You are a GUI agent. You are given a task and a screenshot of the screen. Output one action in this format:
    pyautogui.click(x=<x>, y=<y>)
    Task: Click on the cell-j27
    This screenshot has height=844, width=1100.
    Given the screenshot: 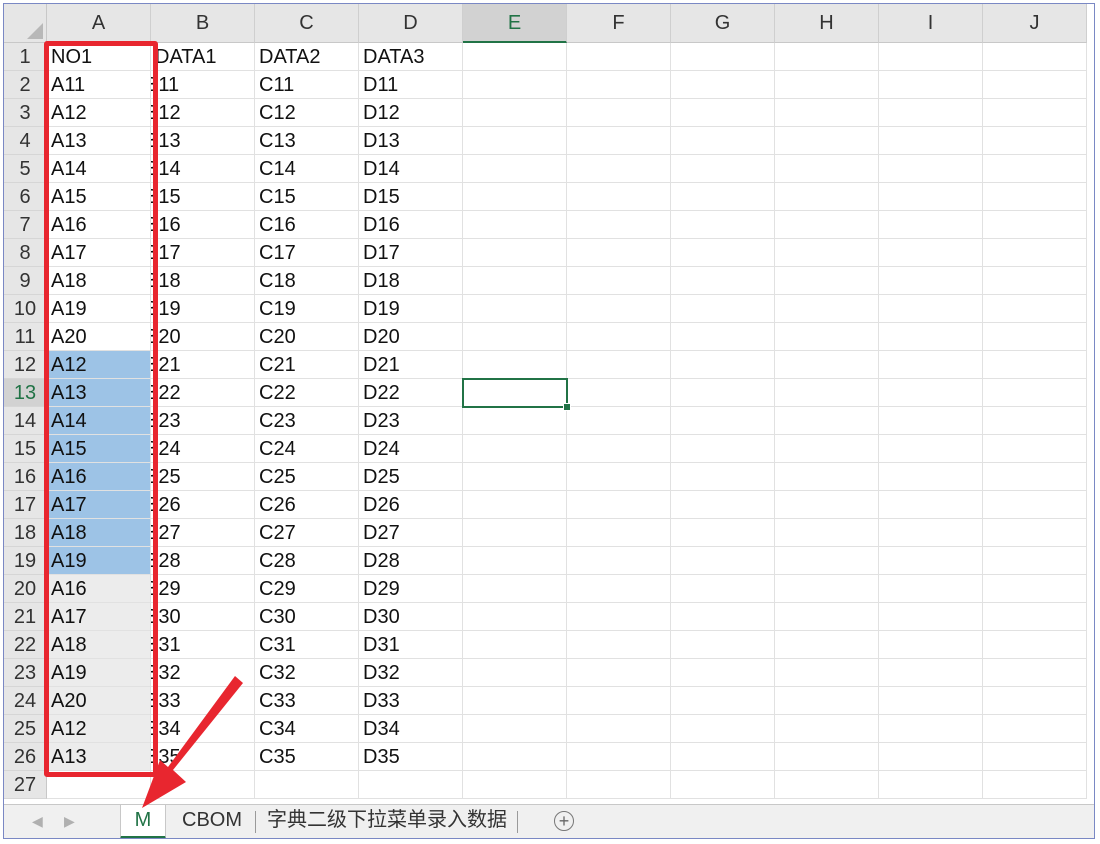 What is the action you would take?
    pyautogui.click(x=1035, y=785)
    